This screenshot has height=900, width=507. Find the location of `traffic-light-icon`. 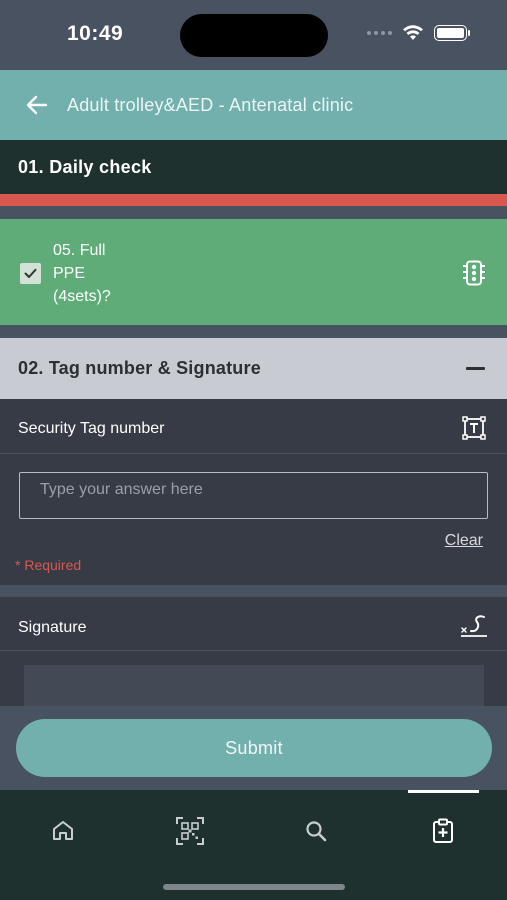

traffic-light-icon is located at coordinates (474, 273).